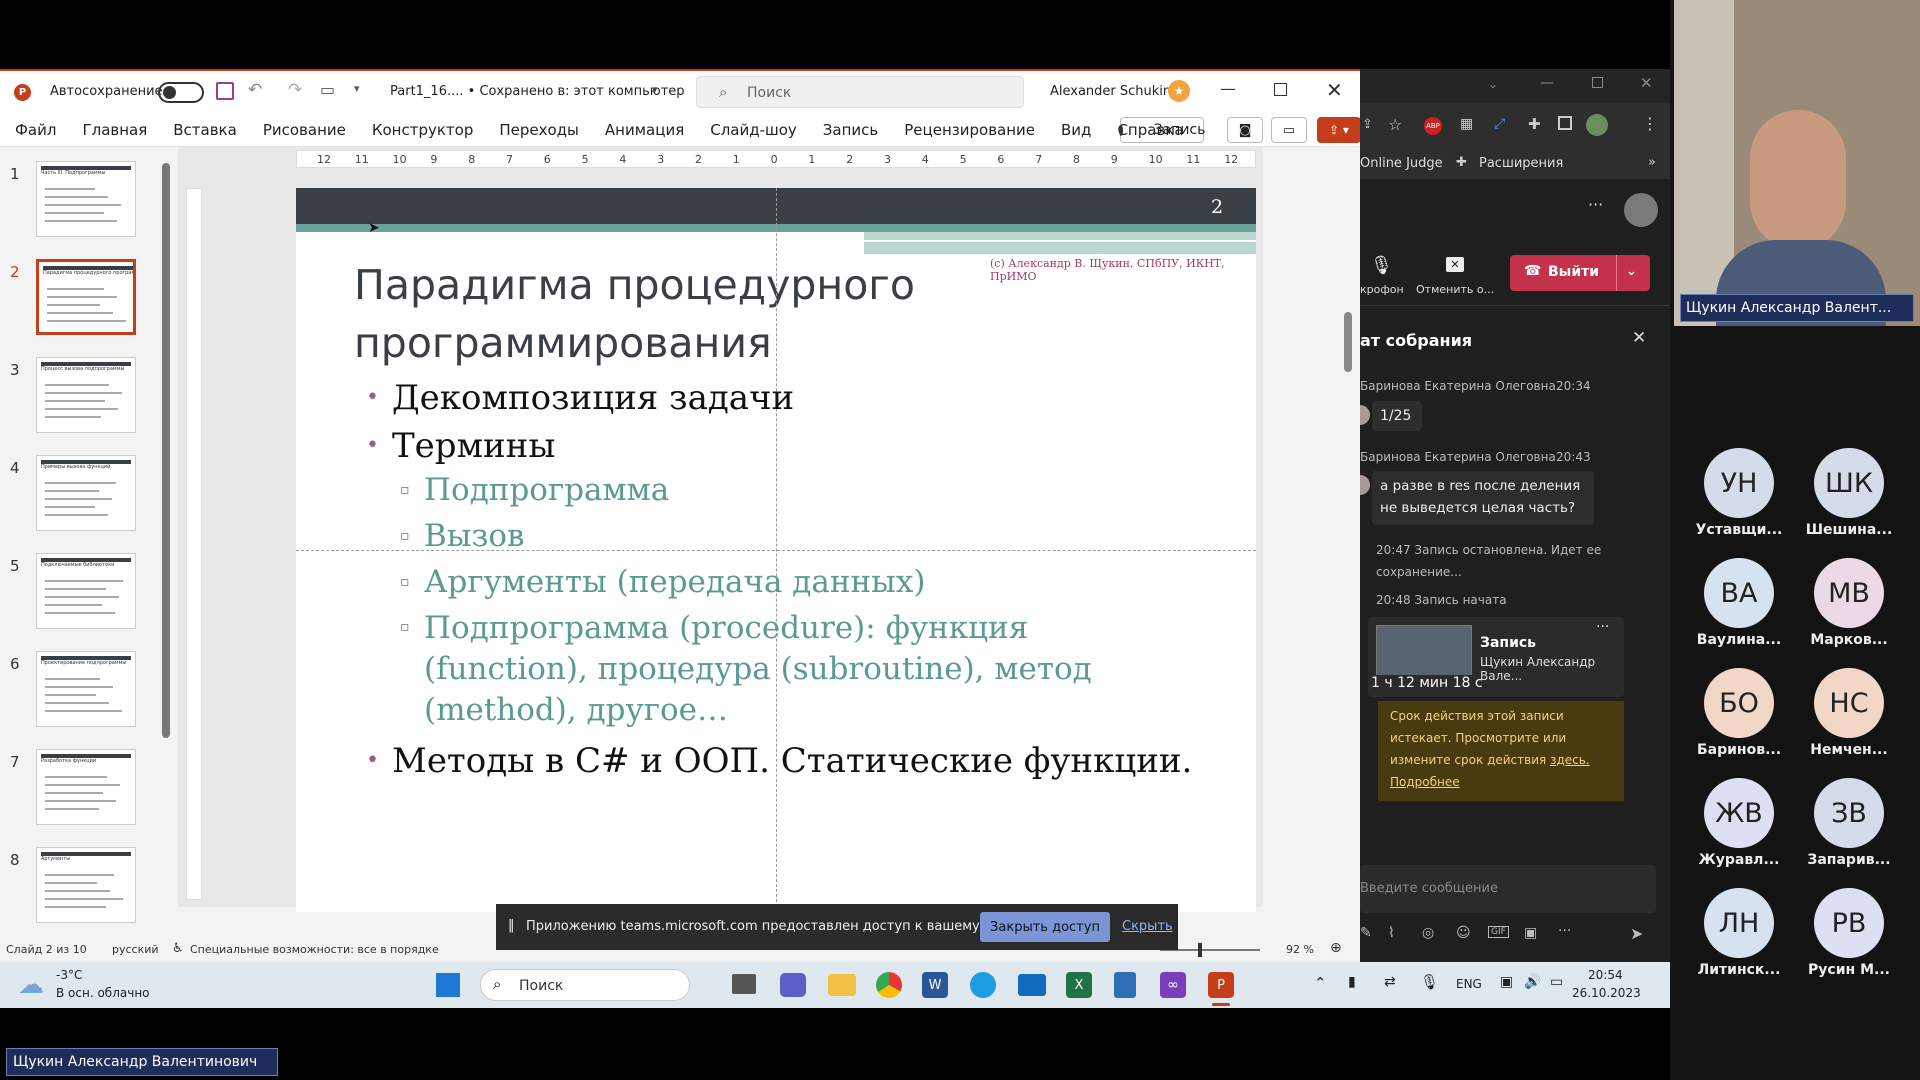 The width and height of the screenshot is (1920, 1080). What do you see at coordinates (1849, 593) in the screenshot?
I see `participant-avatar: МВ` at bounding box center [1849, 593].